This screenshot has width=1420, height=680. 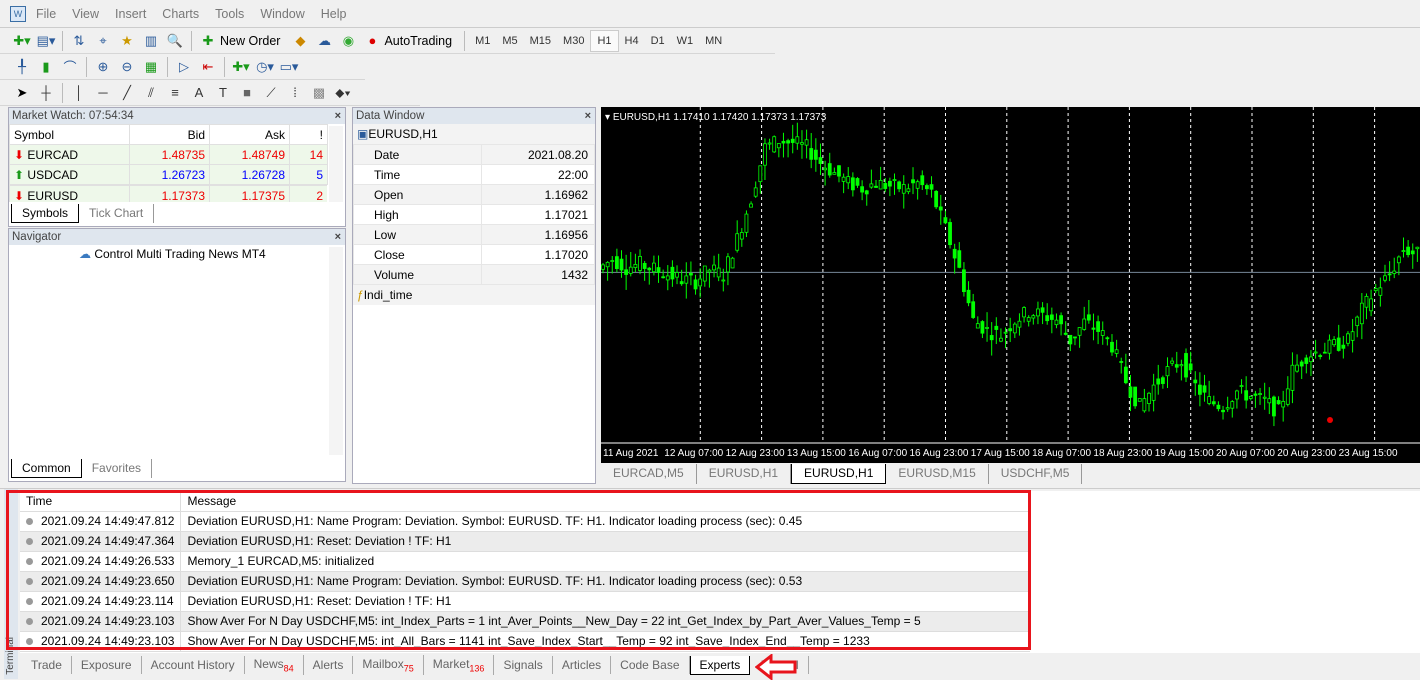 What do you see at coordinates (265, 67) in the screenshot?
I see `periods-icon: ◷▾` at bounding box center [265, 67].